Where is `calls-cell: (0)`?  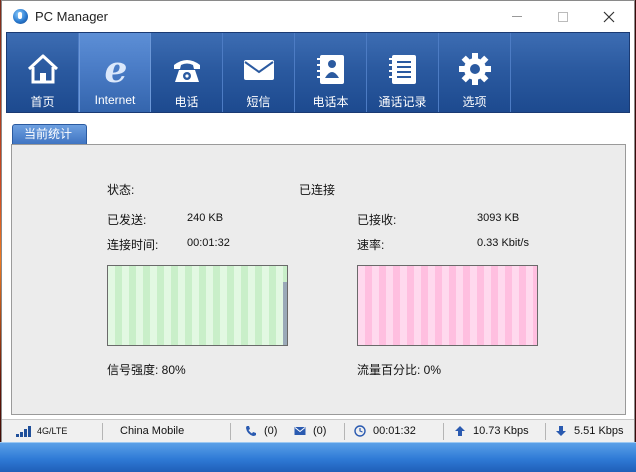
calls-cell: (0) is located at coordinates (261, 431).